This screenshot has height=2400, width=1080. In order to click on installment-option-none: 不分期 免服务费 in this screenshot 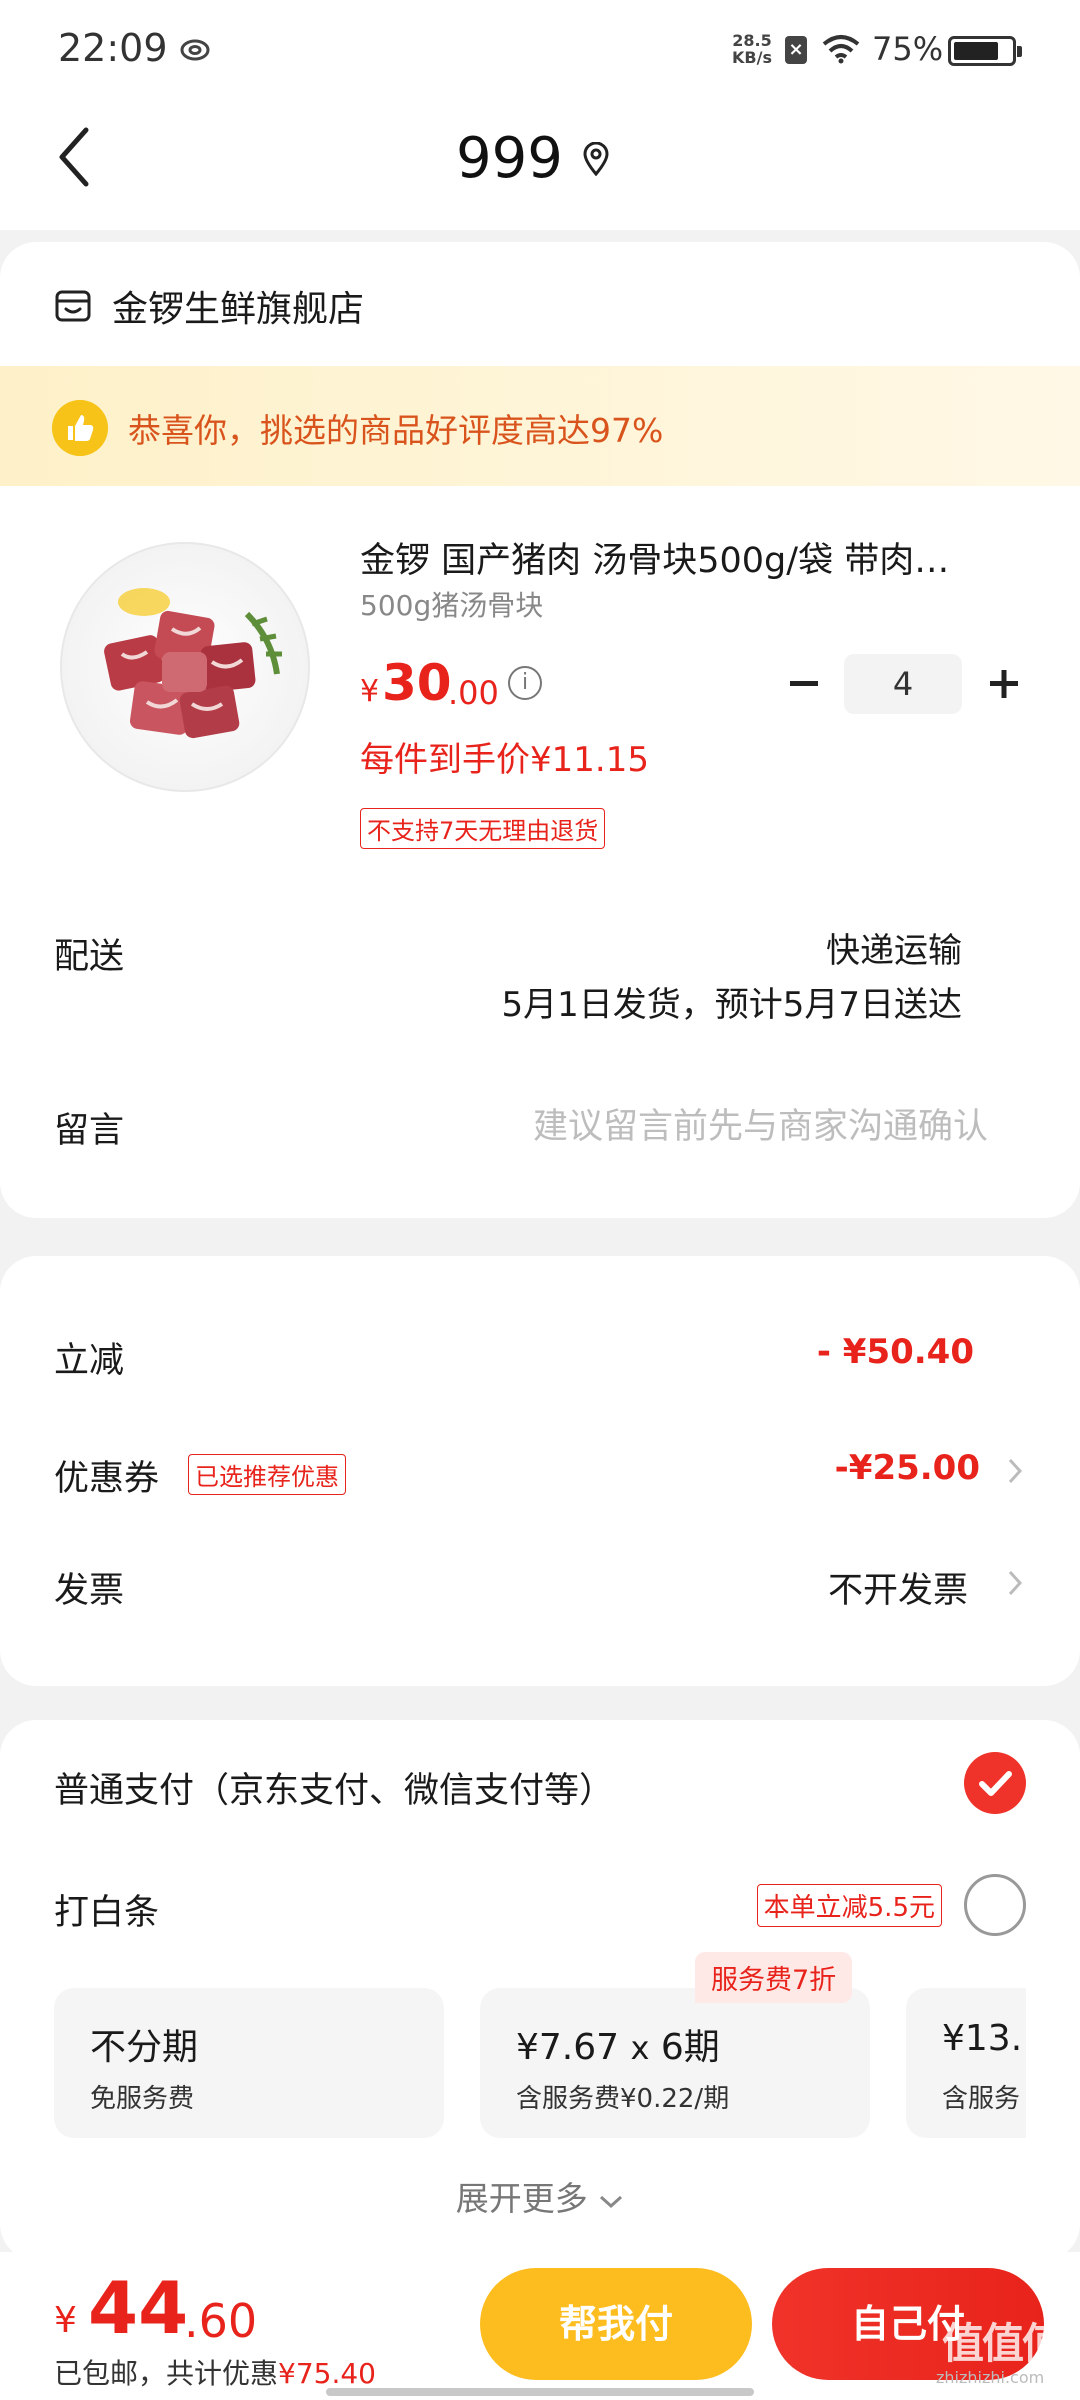, I will do `click(249, 2063)`.